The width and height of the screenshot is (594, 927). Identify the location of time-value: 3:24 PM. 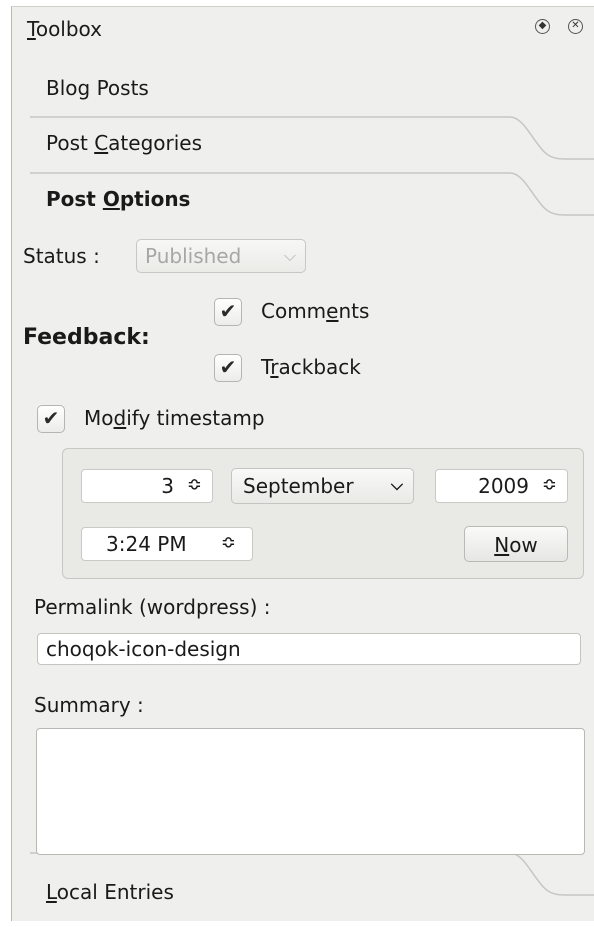
(146, 544).